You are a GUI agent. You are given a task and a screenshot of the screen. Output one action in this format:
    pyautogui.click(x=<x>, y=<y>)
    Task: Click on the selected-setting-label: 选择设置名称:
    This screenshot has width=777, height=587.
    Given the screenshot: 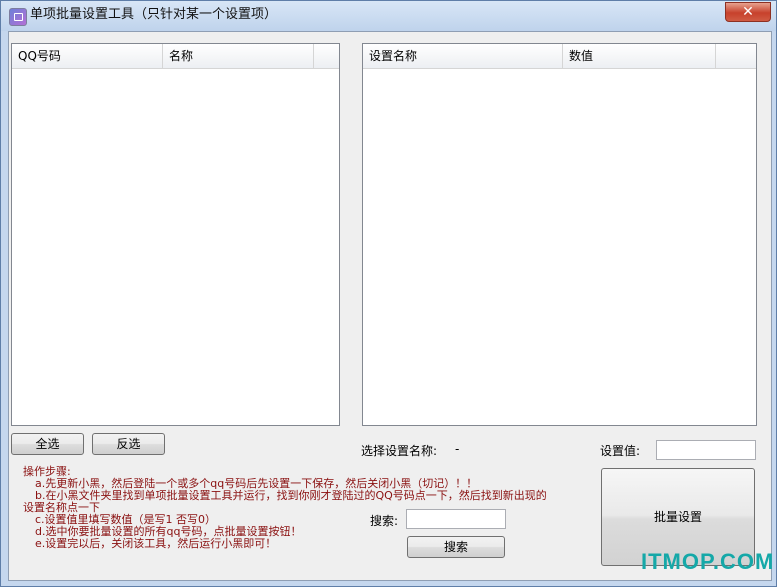 What is the action you would take?
    pyautogui.click(x=399, y=451)
    